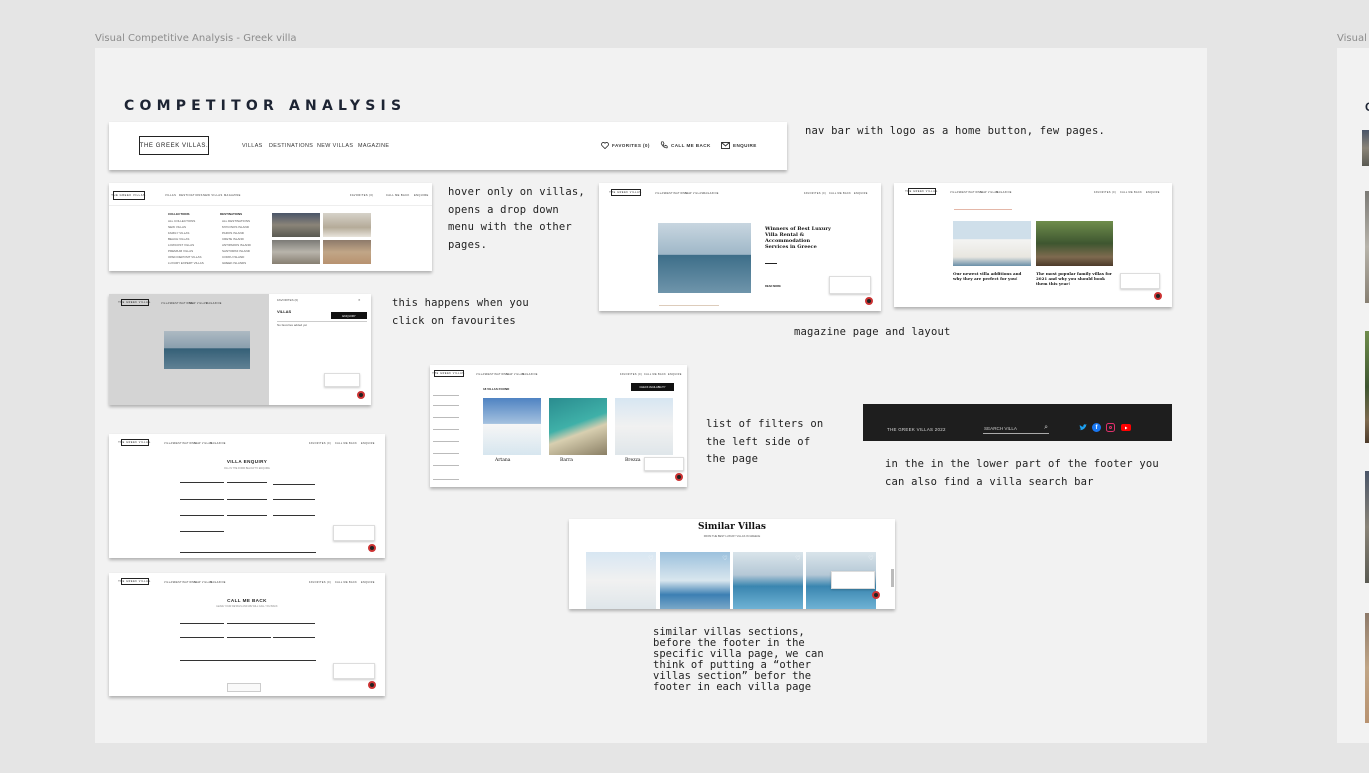 Image resolution: width=1369 pixels, height=773 pixels. What do you see at coordinates (320, 443) in the screenshot?
I see `enq-fav: FAVORITES (0)` at bounding box center [320, 443].